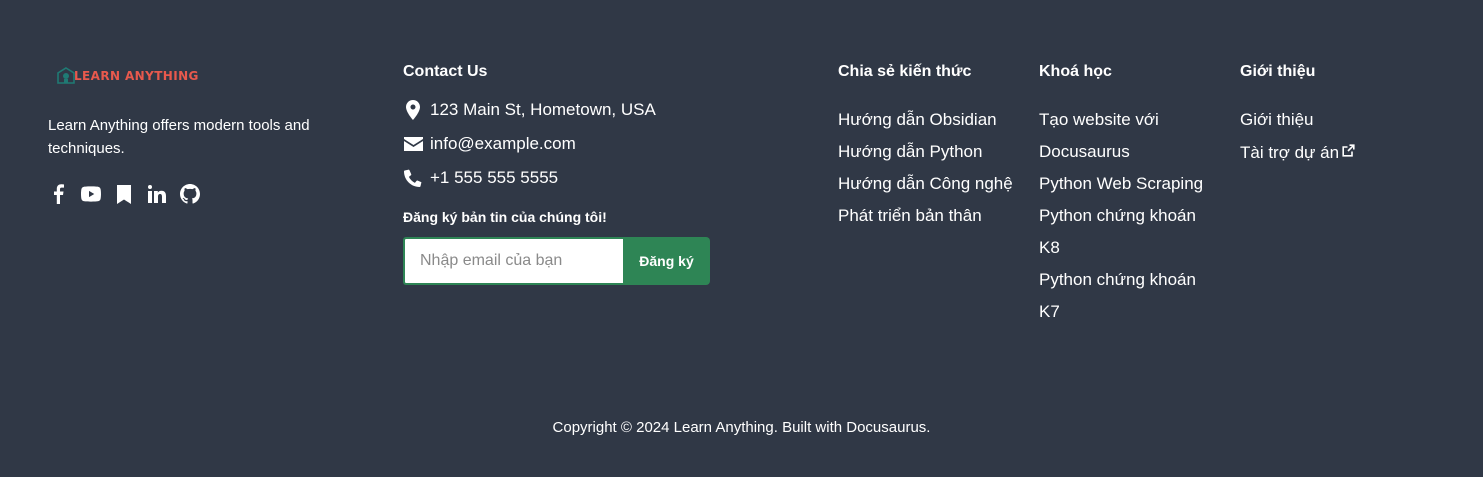 This screenshot has width=1483, height=477. Describe the element at coordinates (928, 120) in the screenshot. I see `footer-link-obsidian: Hướng dẫn Obsidian` at that location.